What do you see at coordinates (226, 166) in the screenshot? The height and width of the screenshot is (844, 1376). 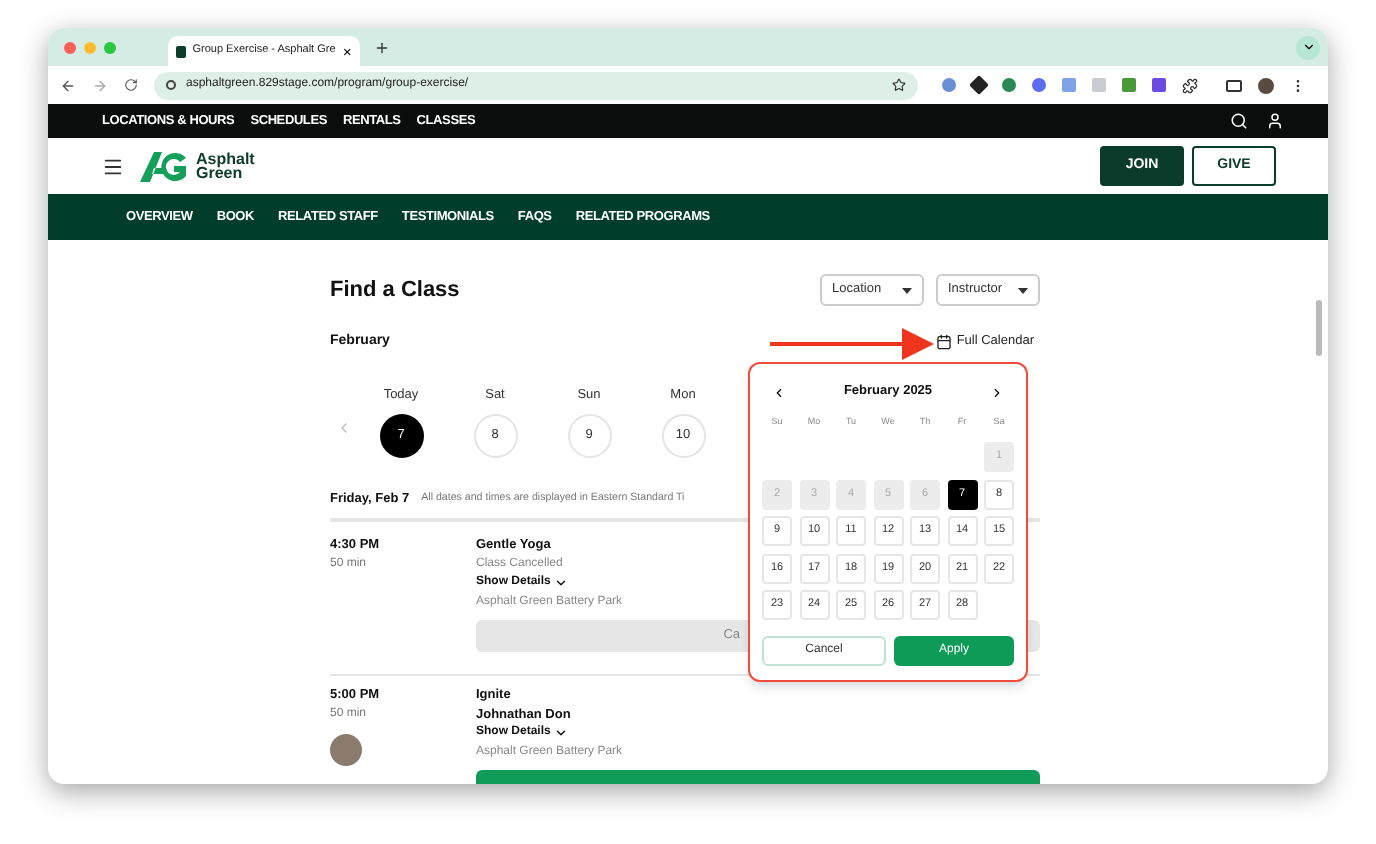 I see `logo-text: Asphalt Green` at bounding box center [226, 166].